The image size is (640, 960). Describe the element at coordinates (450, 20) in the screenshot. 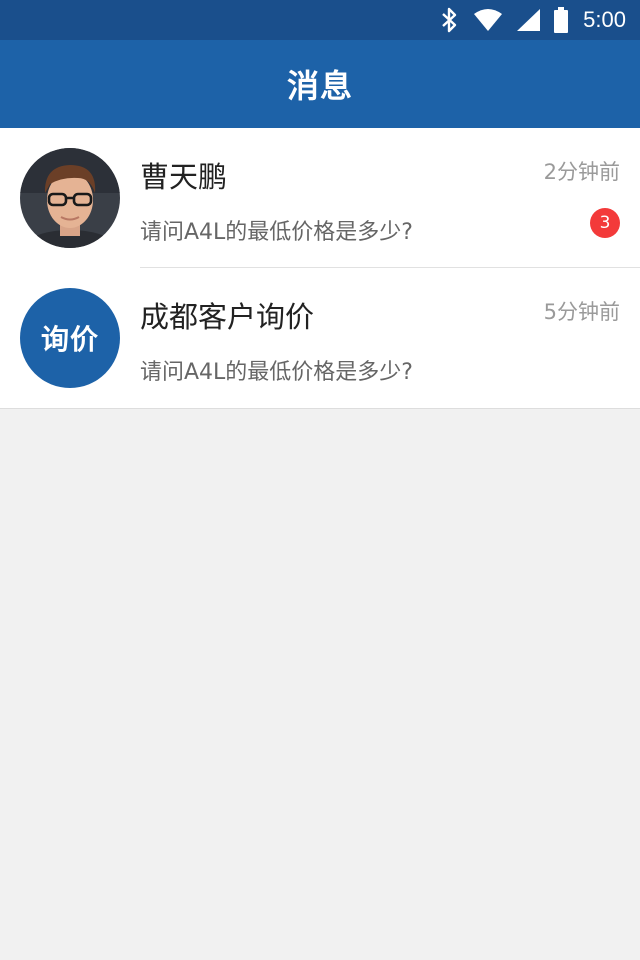

I see `bluetooth-icon` at that location.